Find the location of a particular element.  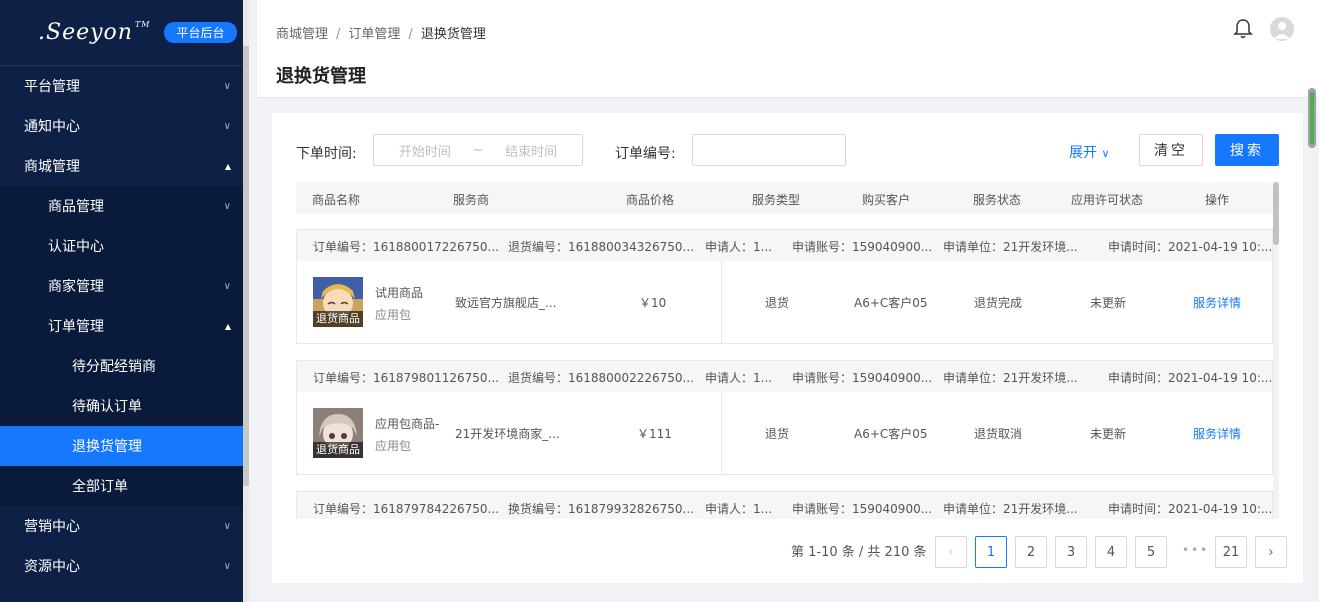

platform-badge: 平台后台 is located at coordinates (200, 32).